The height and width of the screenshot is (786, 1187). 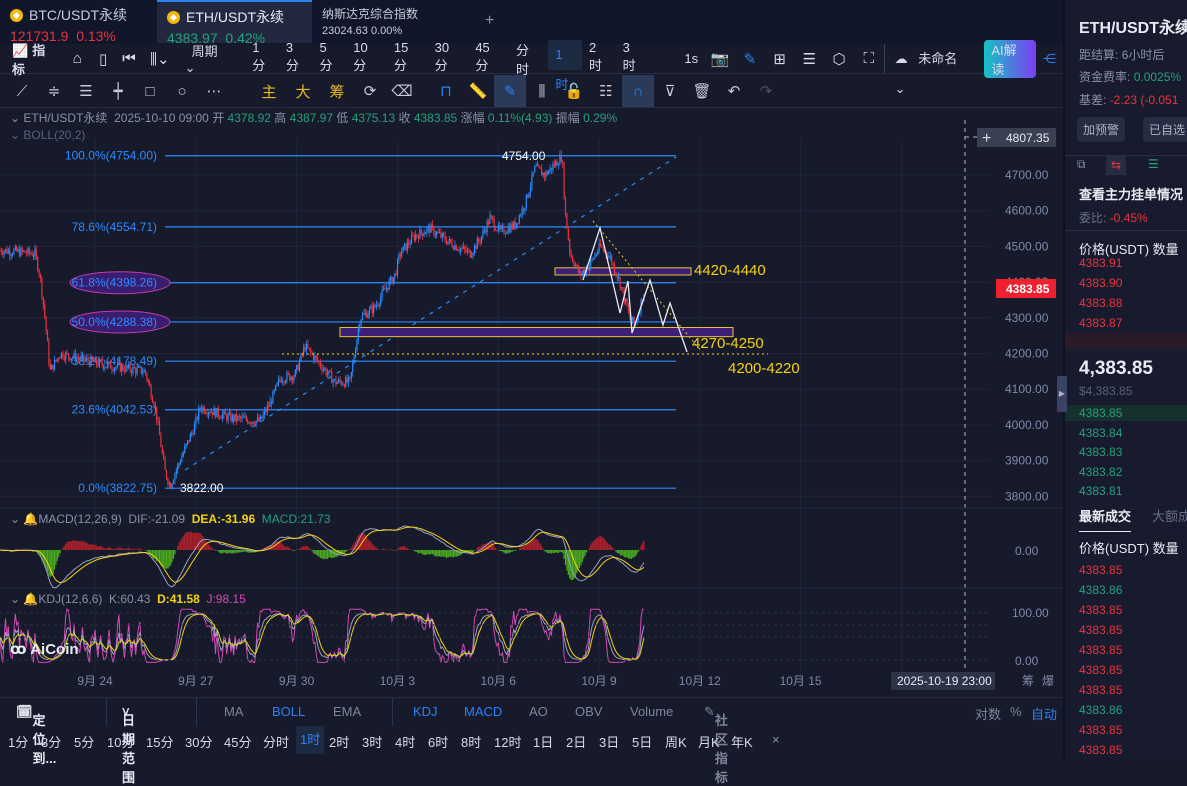 What do you see at coordinates (642, 741) in the screenshot?
I see `period-5日: 5日` at bounding box center [642, 741].